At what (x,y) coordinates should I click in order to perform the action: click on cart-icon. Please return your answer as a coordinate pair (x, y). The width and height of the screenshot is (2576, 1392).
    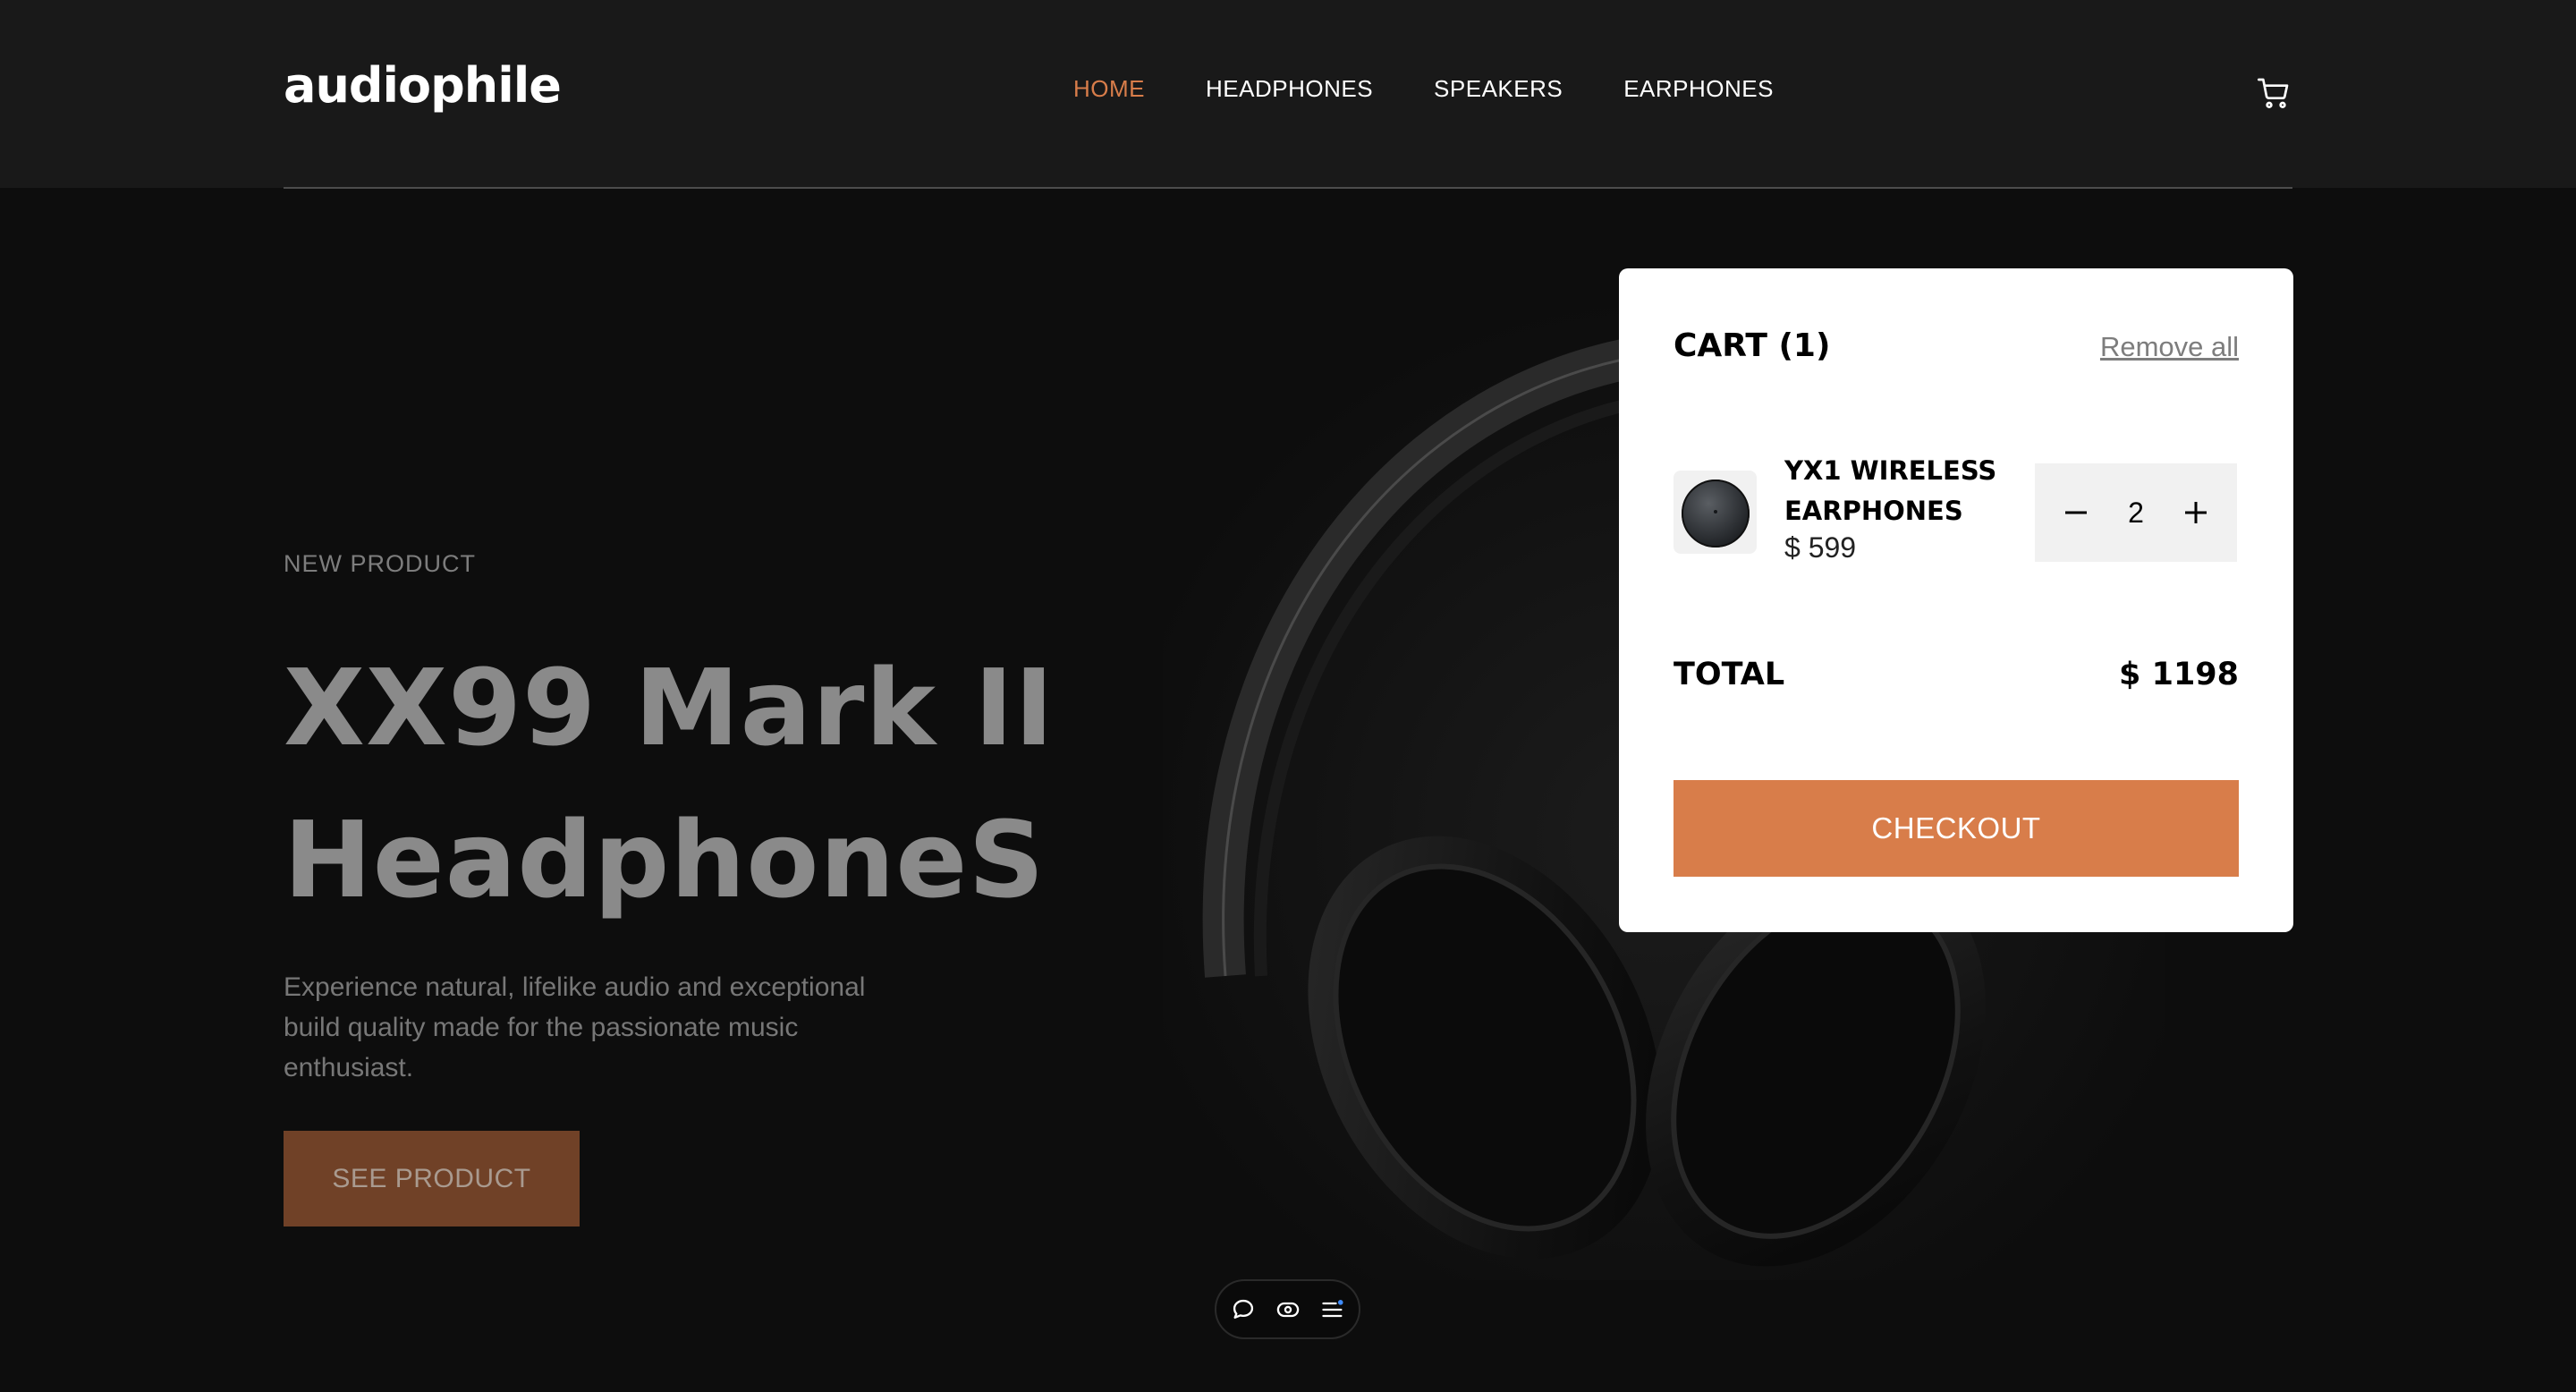
    Looking at the image, I should click on (2273, 93).